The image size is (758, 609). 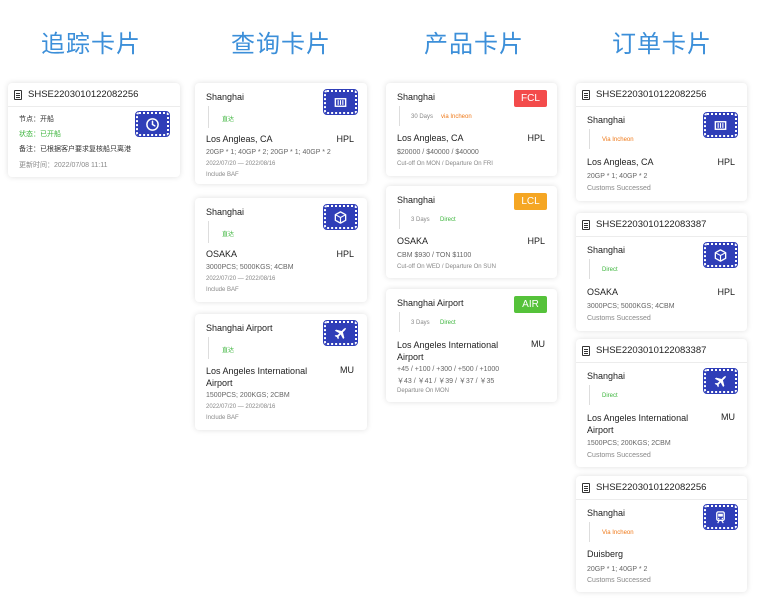 I want to click on schedule: Departure On MON, so click(x=423, y=391).